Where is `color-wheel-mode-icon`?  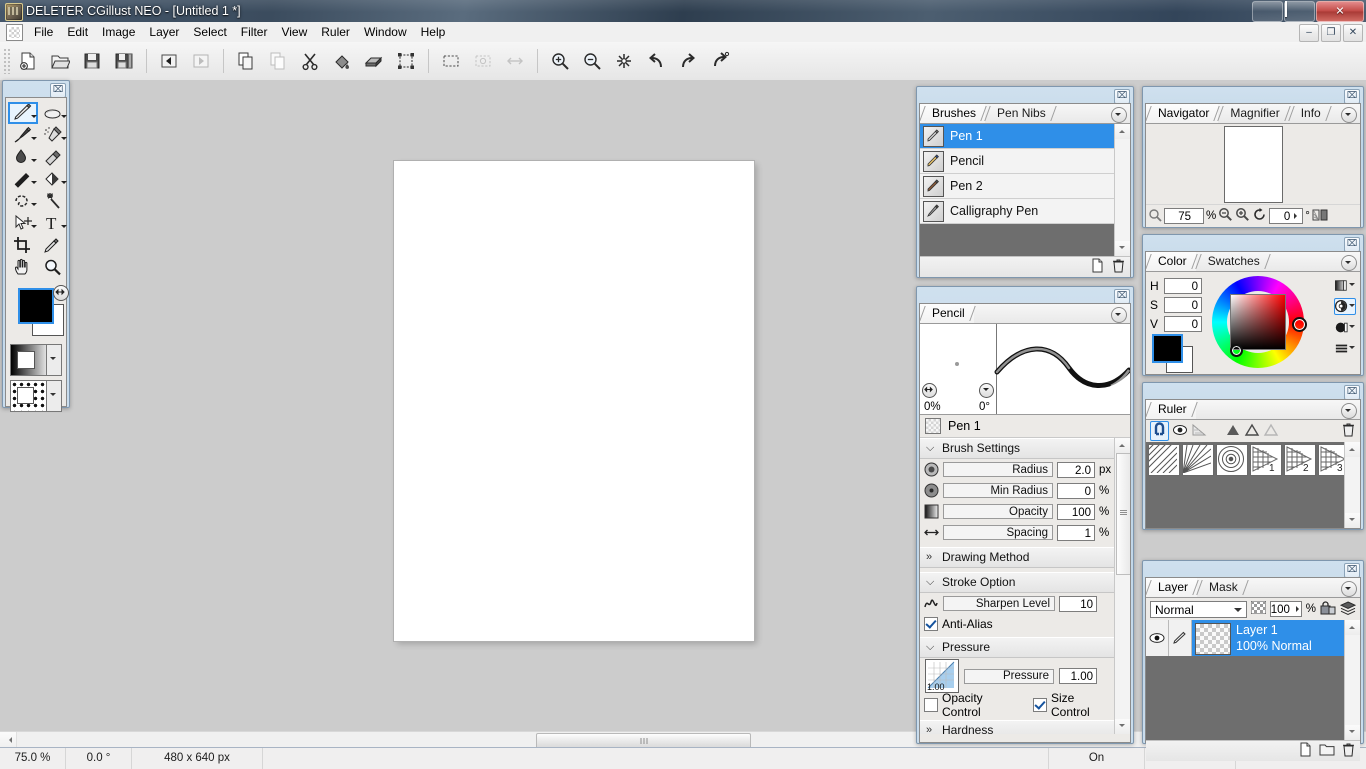 color-wheel-mode-icon is located at coordinates (1345, 306).